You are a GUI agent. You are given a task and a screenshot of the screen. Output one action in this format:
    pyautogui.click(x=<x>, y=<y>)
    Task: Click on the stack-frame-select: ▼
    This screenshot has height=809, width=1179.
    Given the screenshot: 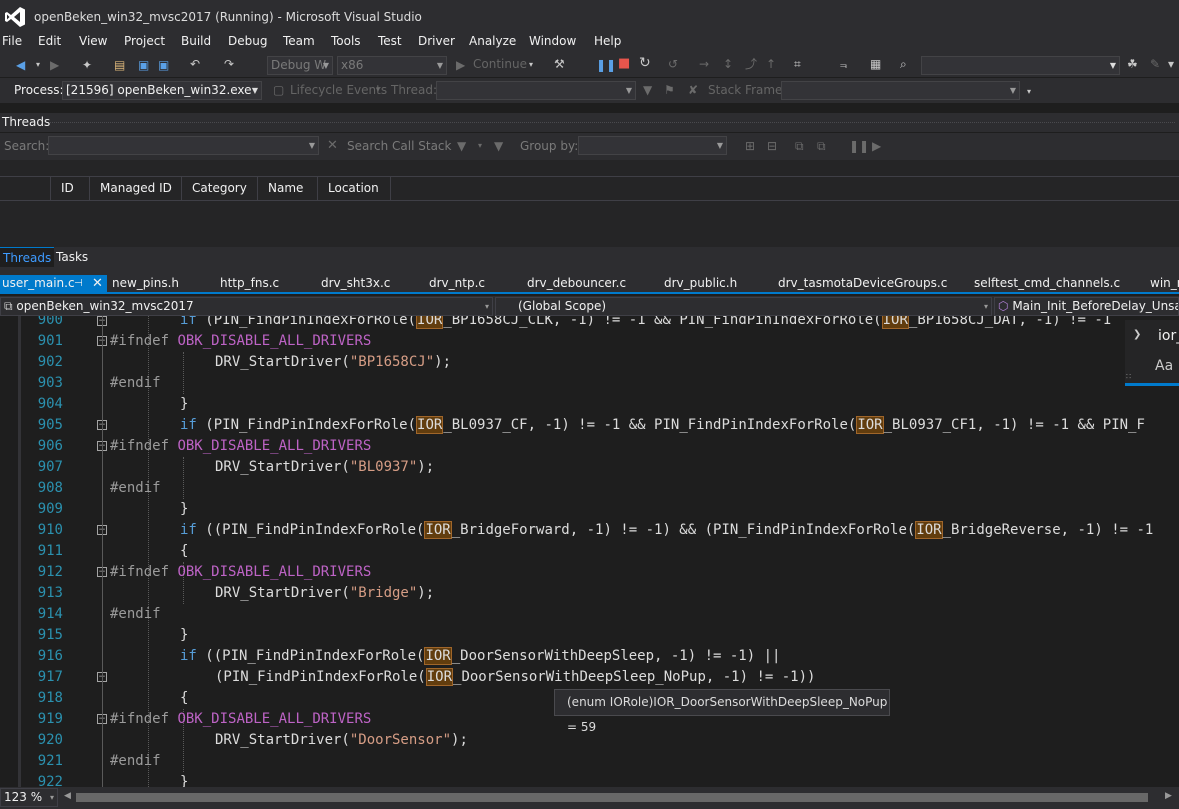 What is the action you would take?
    pyautogui.click(x=900, y=90)
    